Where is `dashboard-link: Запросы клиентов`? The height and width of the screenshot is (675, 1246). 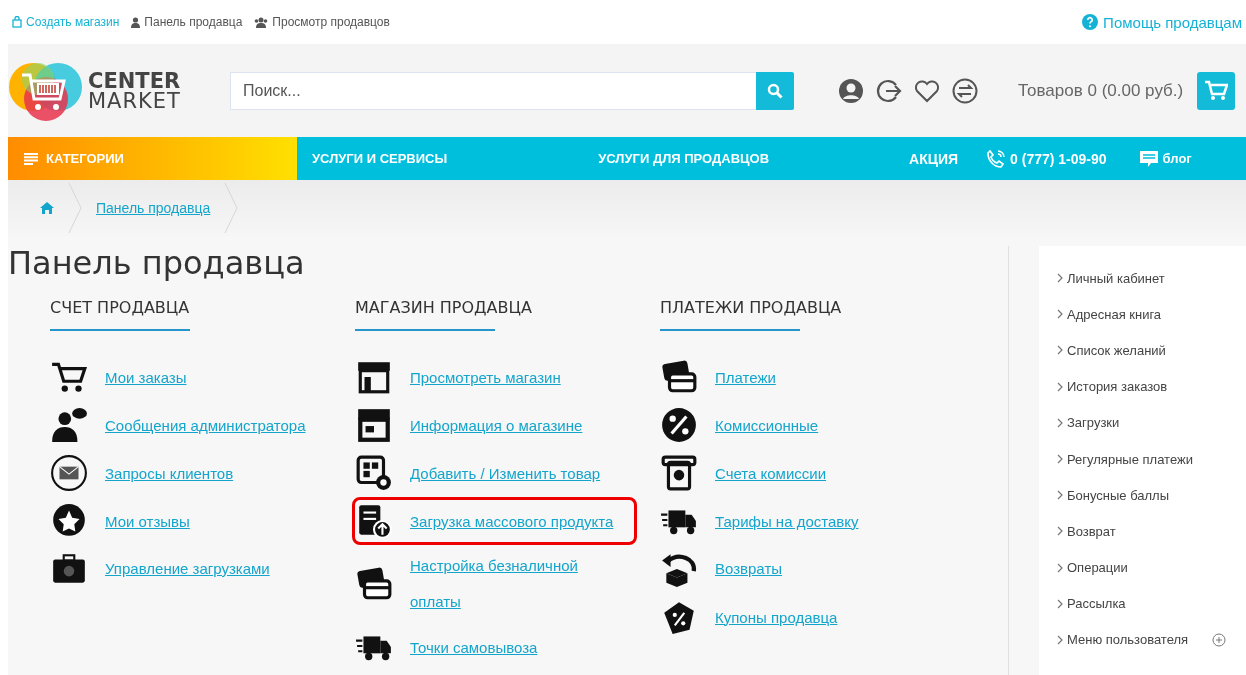
dashboard-link: Запросы клиентов is located at coordinates (169, 473).